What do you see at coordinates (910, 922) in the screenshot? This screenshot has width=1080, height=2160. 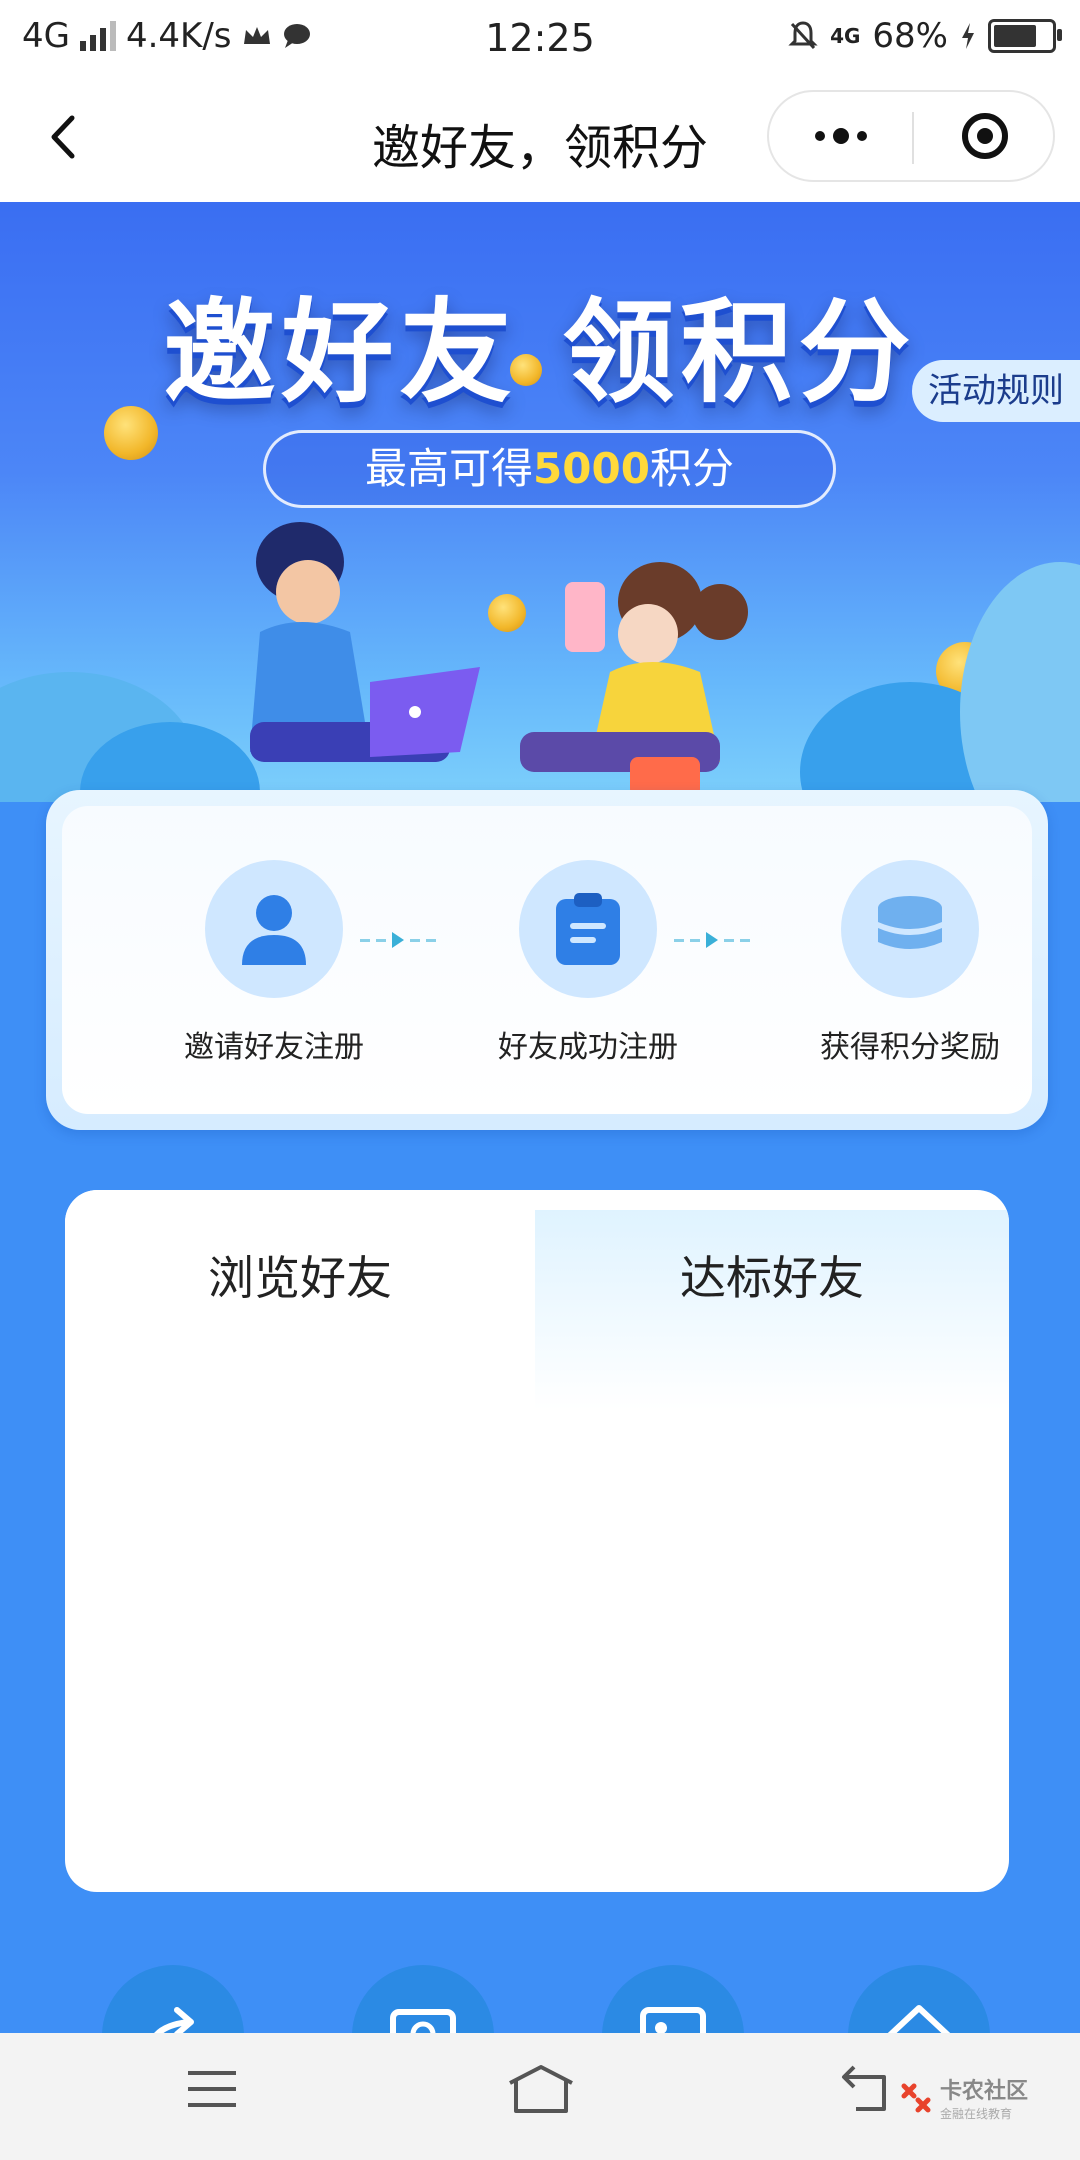 I see `coin-stack-icon` at bounding box center [910, 922].